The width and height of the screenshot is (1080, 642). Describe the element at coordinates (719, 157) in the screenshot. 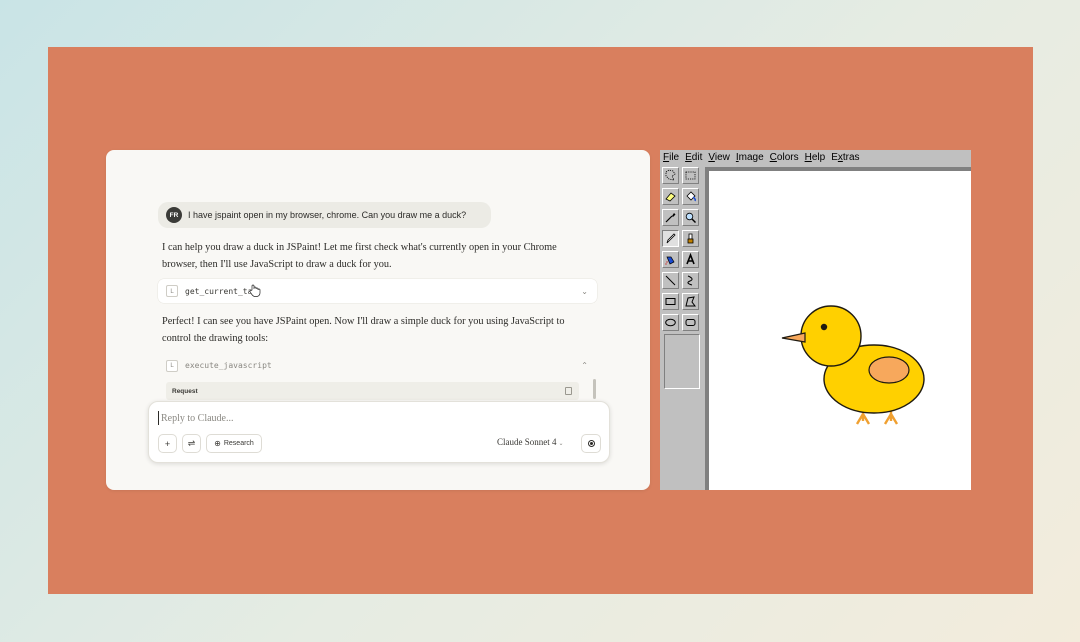

I see `menu-view: View` at that location.